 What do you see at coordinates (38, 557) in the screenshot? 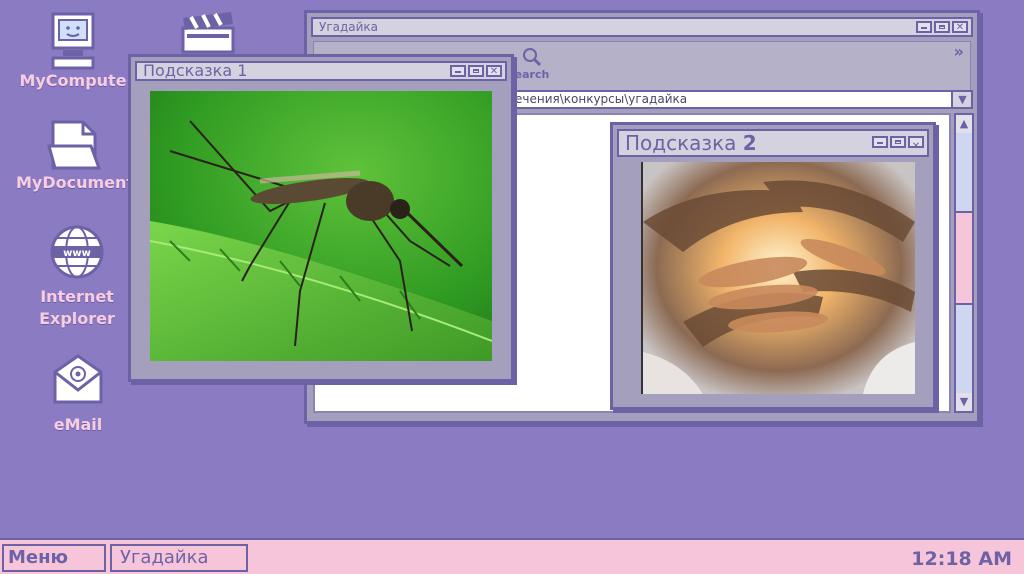
I see `start-menu-label: Меню` at bounding box center [38, 557].